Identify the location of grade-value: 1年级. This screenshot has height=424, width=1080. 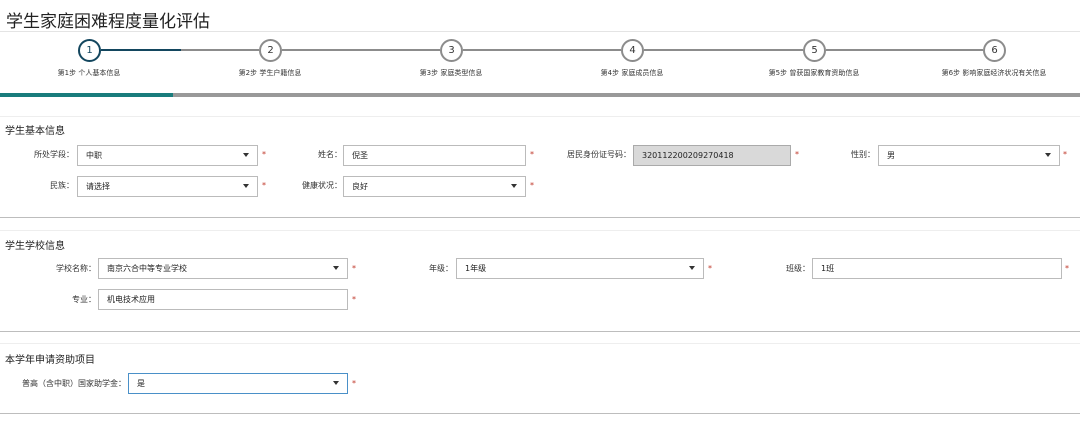
(476, 268).